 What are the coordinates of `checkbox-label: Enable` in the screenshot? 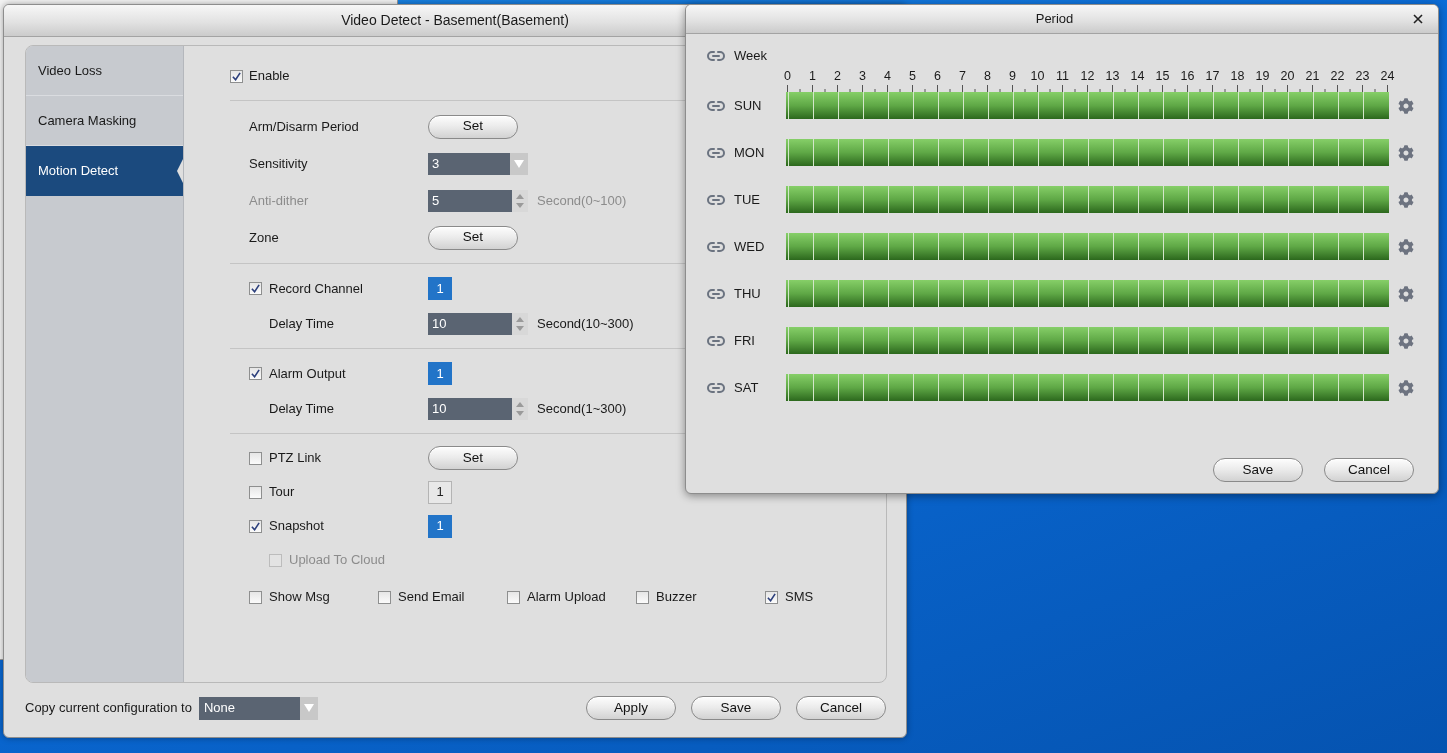 It's located at (269, 76).